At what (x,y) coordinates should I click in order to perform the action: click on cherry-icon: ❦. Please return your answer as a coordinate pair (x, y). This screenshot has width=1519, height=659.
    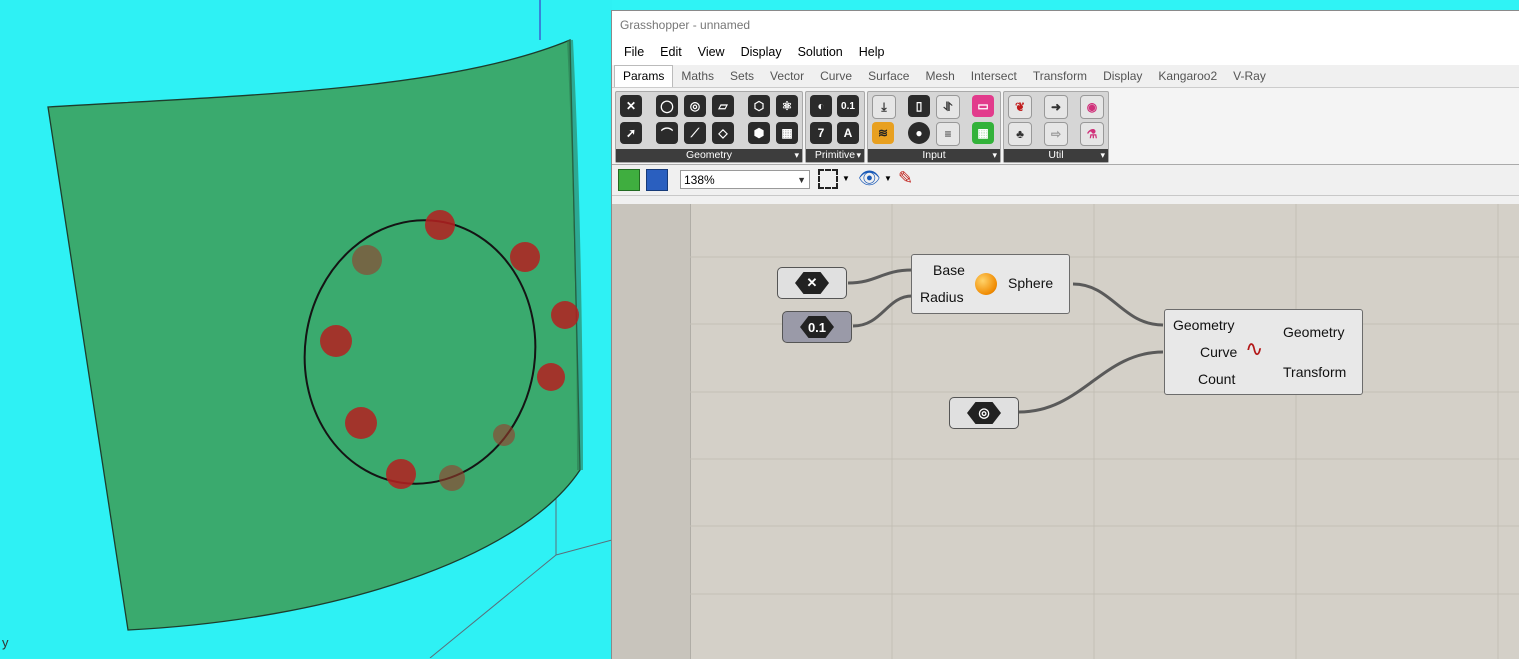
    Looking at the image, I should click on (1020, 107).